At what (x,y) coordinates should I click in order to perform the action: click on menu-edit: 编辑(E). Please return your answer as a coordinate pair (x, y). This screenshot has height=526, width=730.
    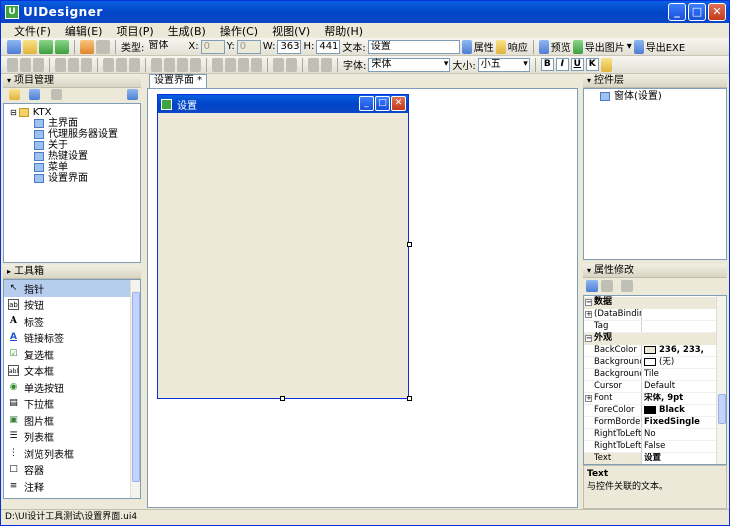
    Looking at the image, I should click on (84, 31).